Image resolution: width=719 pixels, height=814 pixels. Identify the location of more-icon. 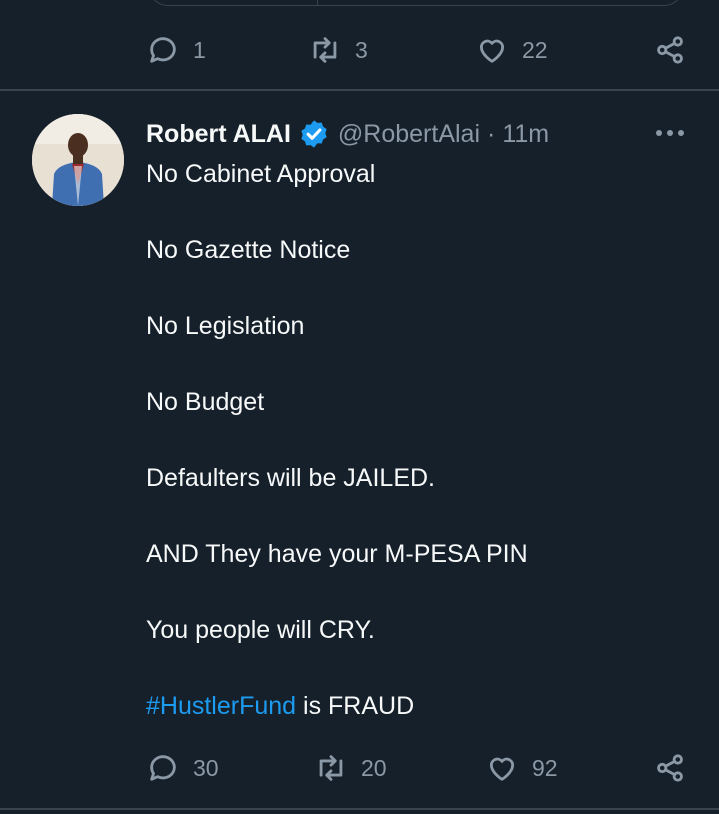
(670, 133).